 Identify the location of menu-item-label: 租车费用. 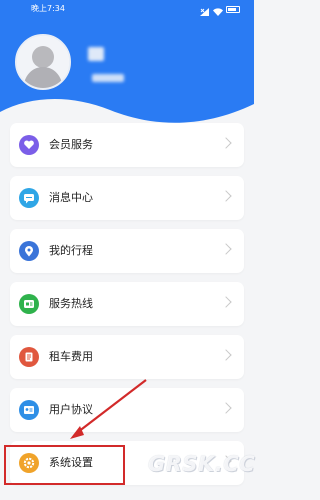
(71, 356).